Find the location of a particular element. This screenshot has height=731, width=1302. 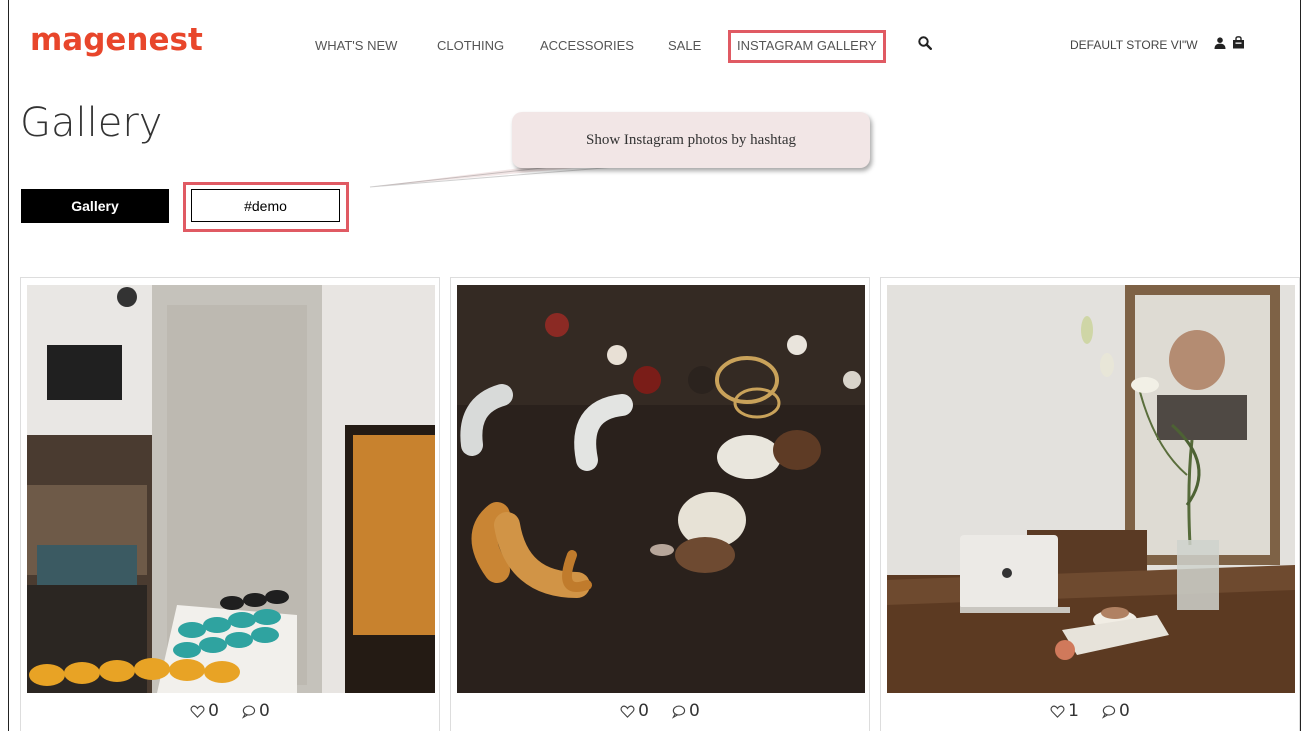

like-count: 1 is located at coordinates (1064, 711).